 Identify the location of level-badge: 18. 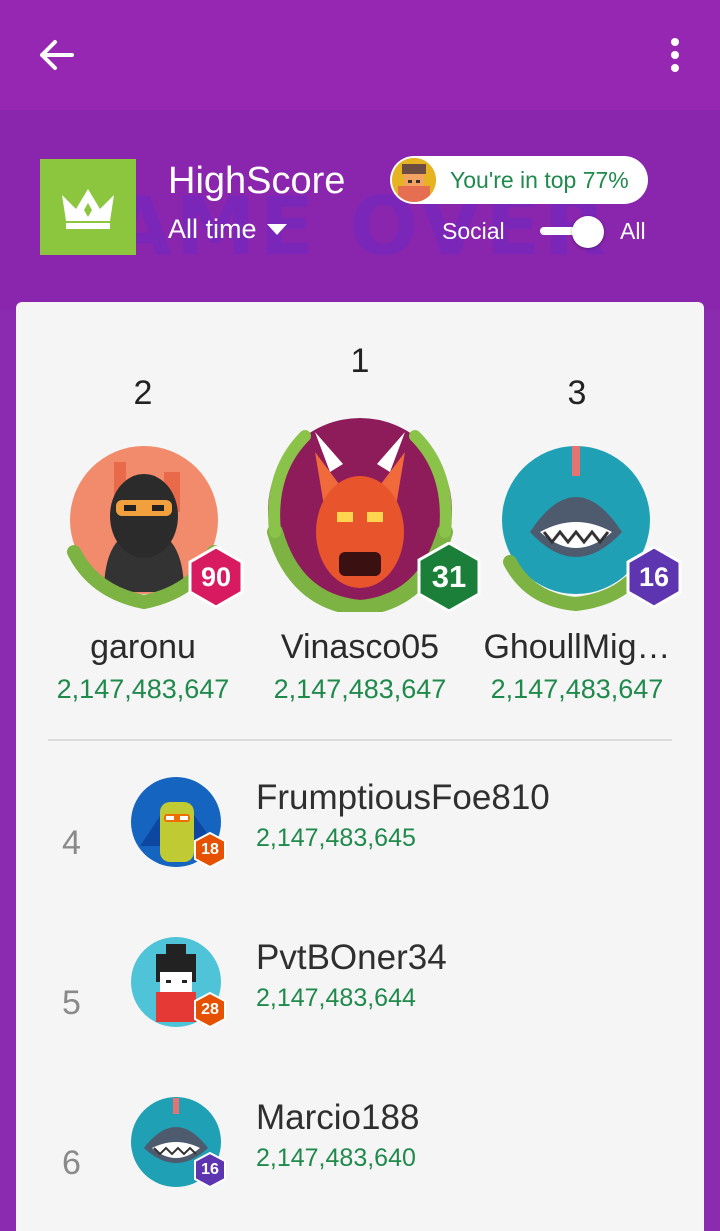
(210, 850).